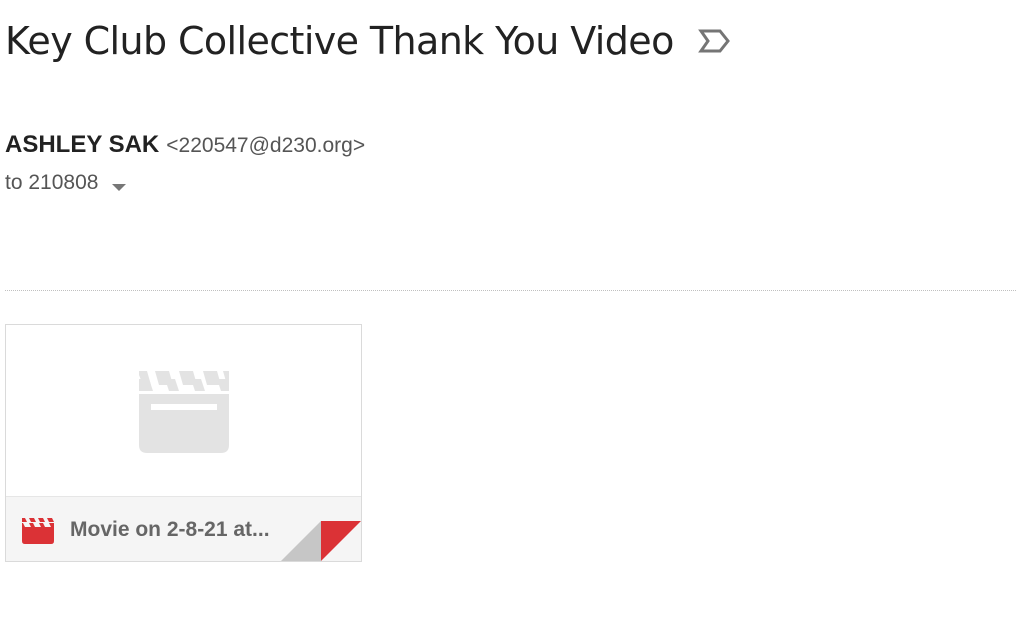 This screenshot has height=644, width=1016. I want to click on recipient-details-toggle: to 210808, so click(66, 183).